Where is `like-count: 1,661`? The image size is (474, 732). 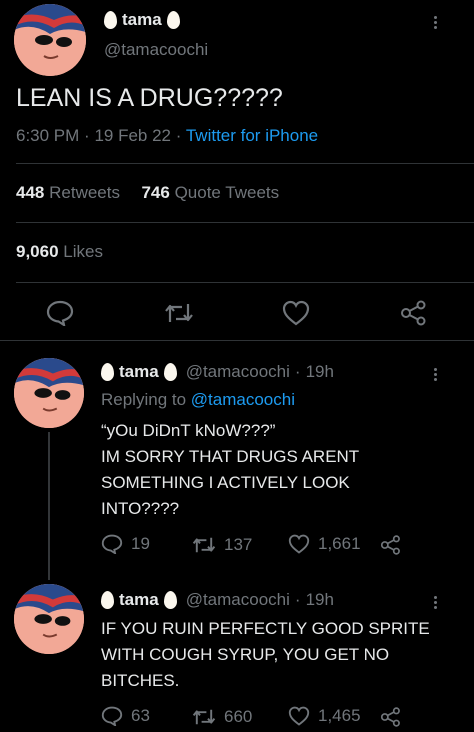 like-count: 1,661 is located at coordinates (339, 543).